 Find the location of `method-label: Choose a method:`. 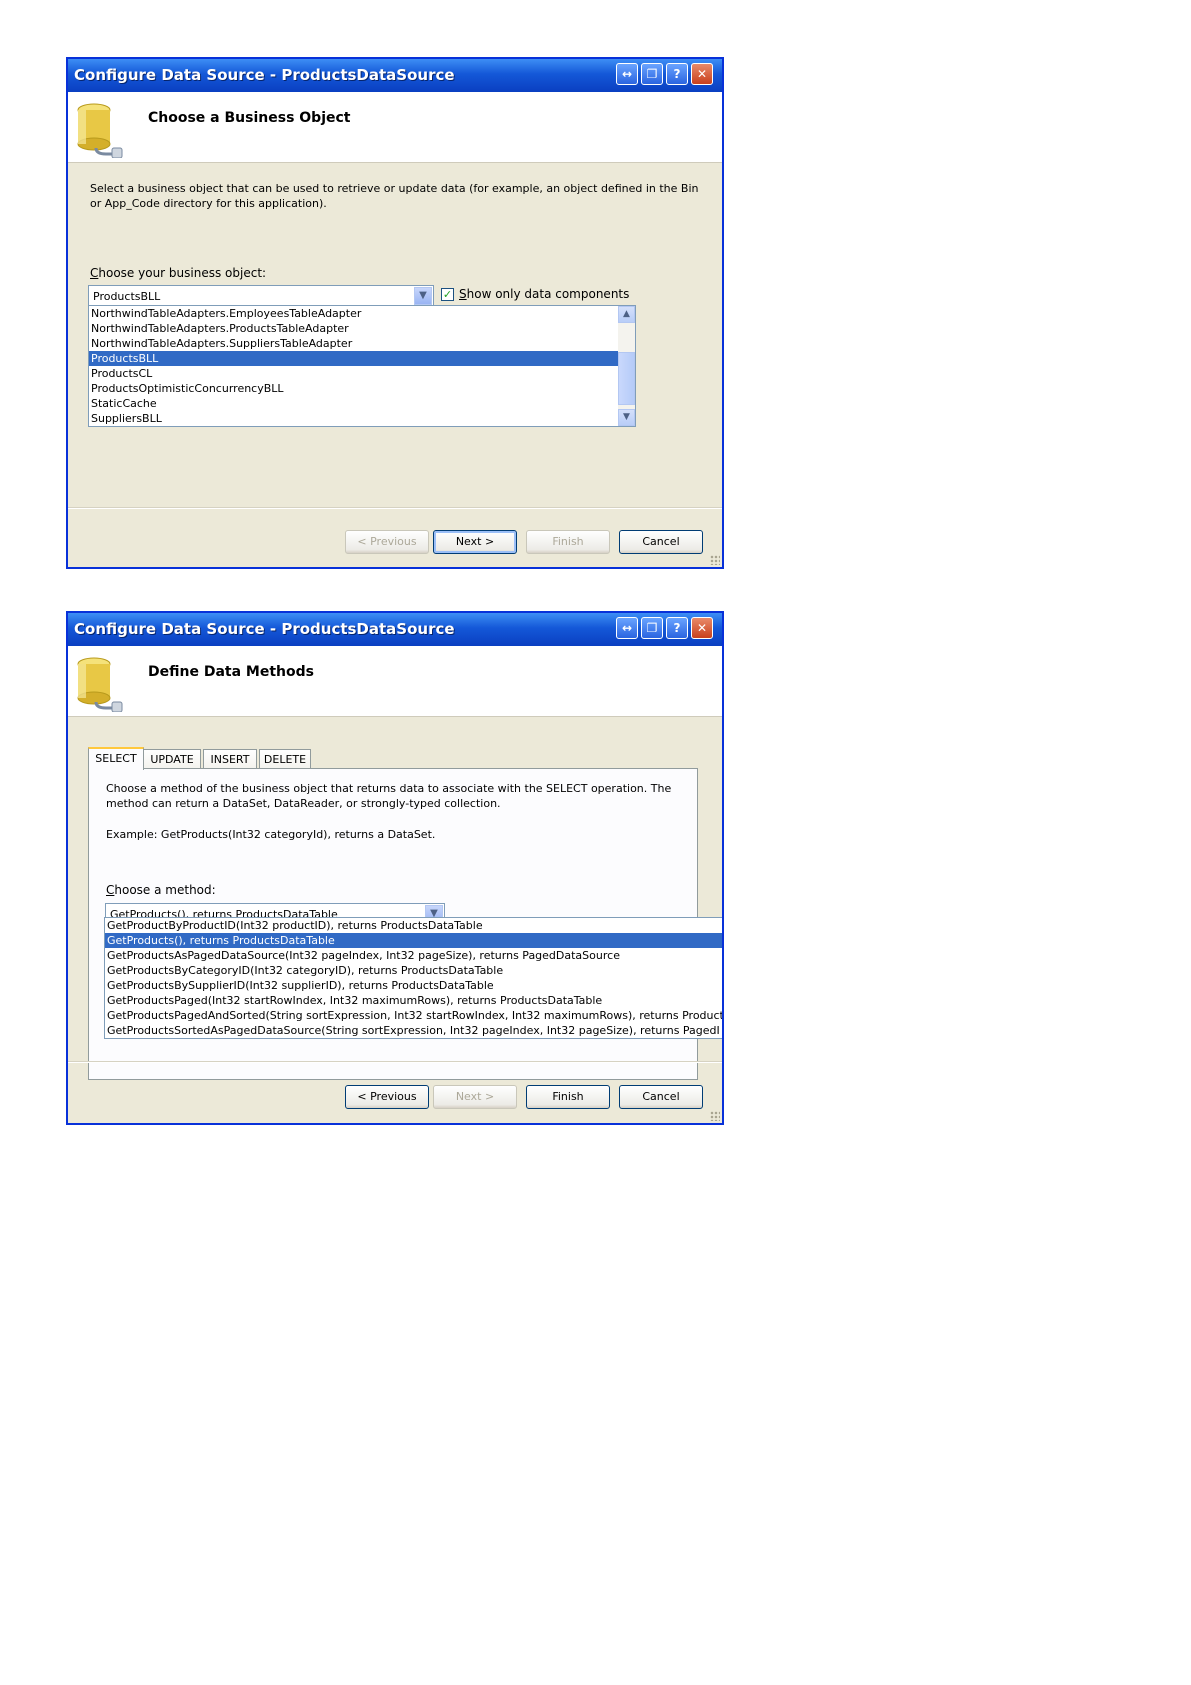

method-label: Choose a method: is located at coordinates (161, 890).